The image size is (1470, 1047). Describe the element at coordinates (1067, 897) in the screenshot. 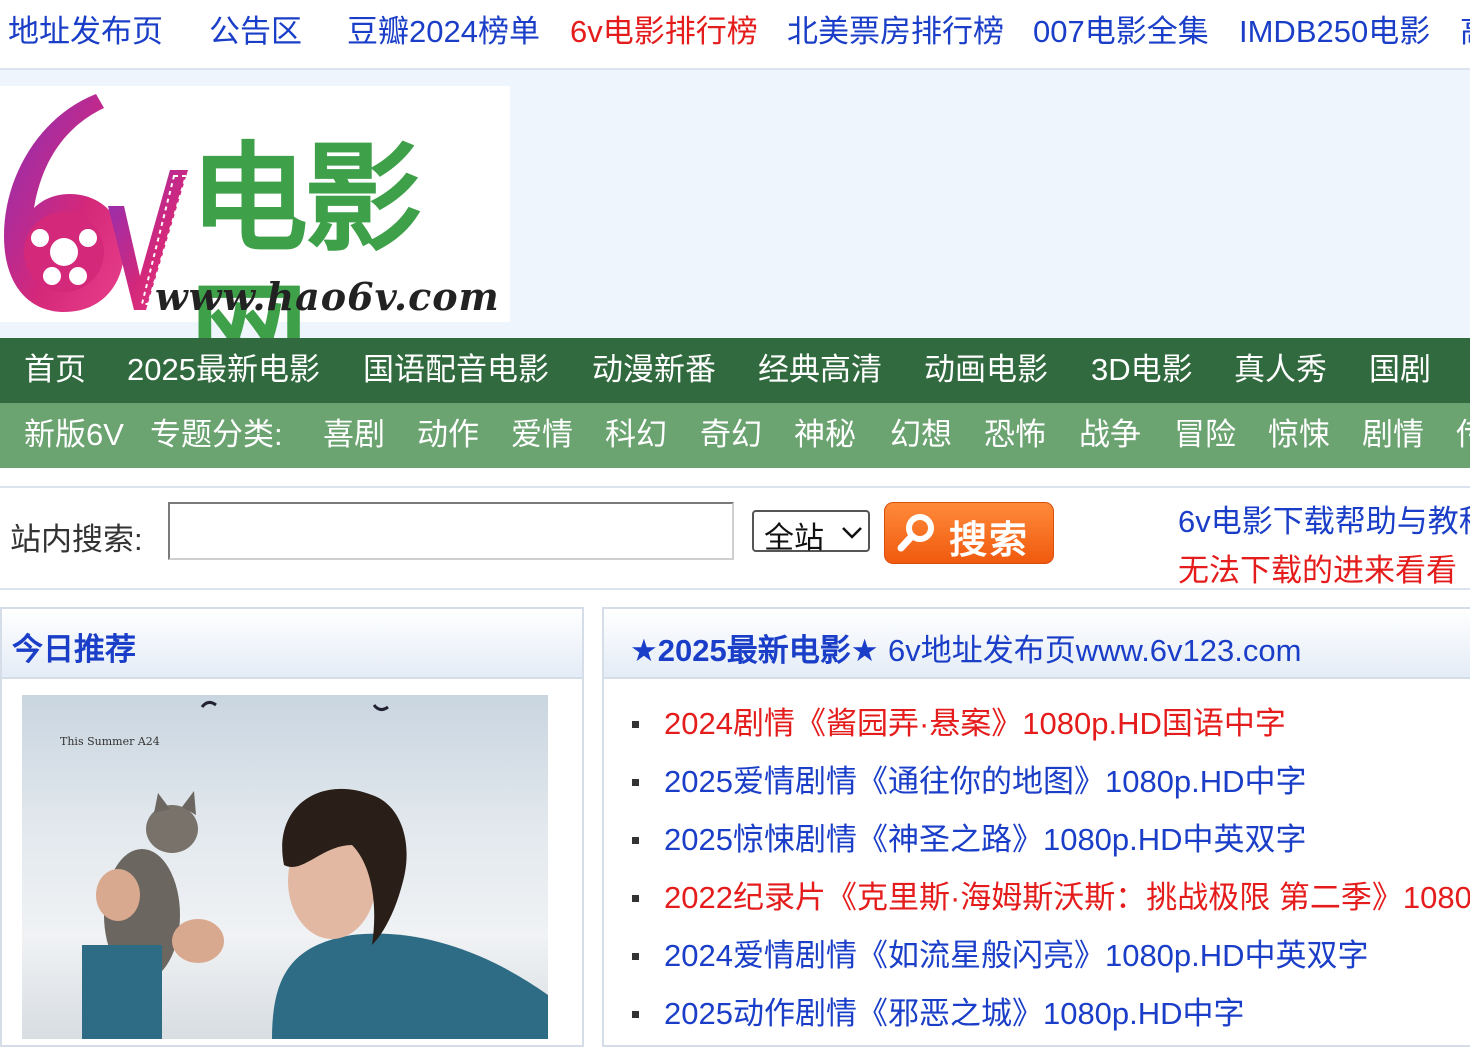

I see `movie-link: 2022纪录片《克里斯·海姆斯沃斯：挑战极限 第二季》1080p` at that location.